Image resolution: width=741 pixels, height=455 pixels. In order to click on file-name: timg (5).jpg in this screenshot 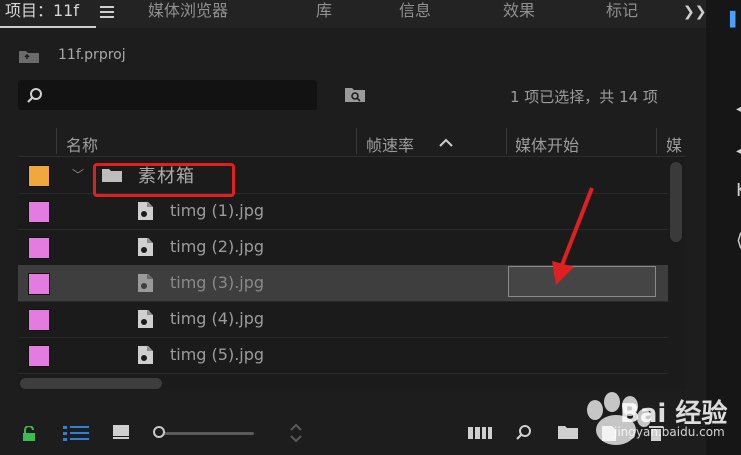, I will do `click(217, 354)`.